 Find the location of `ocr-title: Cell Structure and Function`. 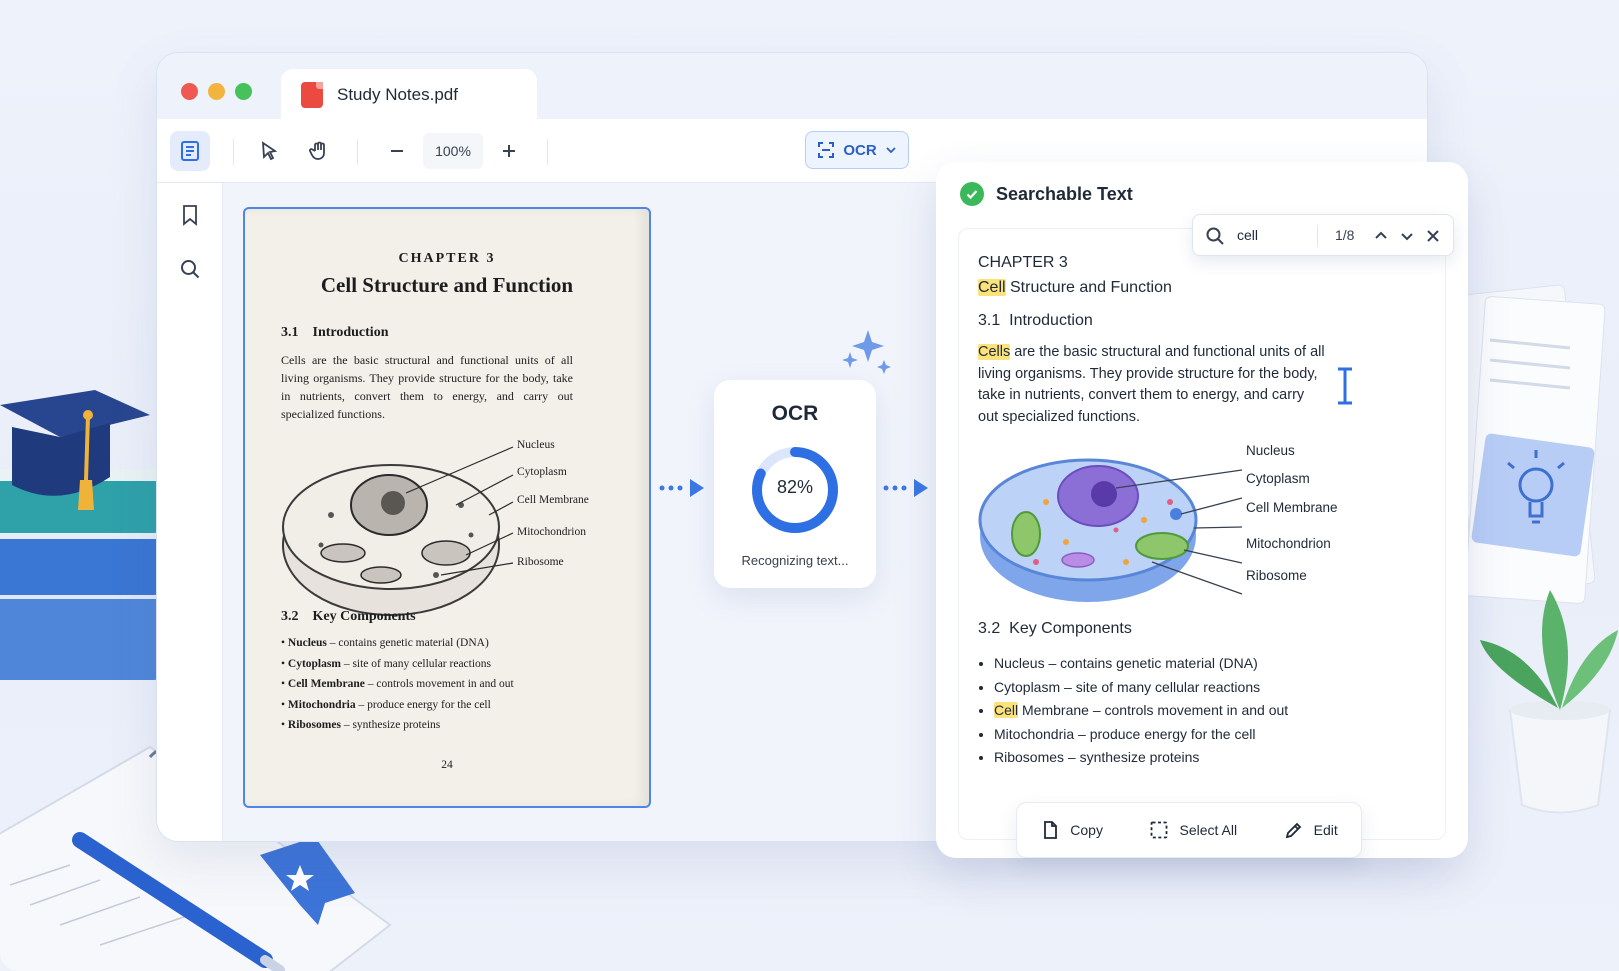

ocr-title: Cell Structure and Function is located at coordinates (1075, 287).